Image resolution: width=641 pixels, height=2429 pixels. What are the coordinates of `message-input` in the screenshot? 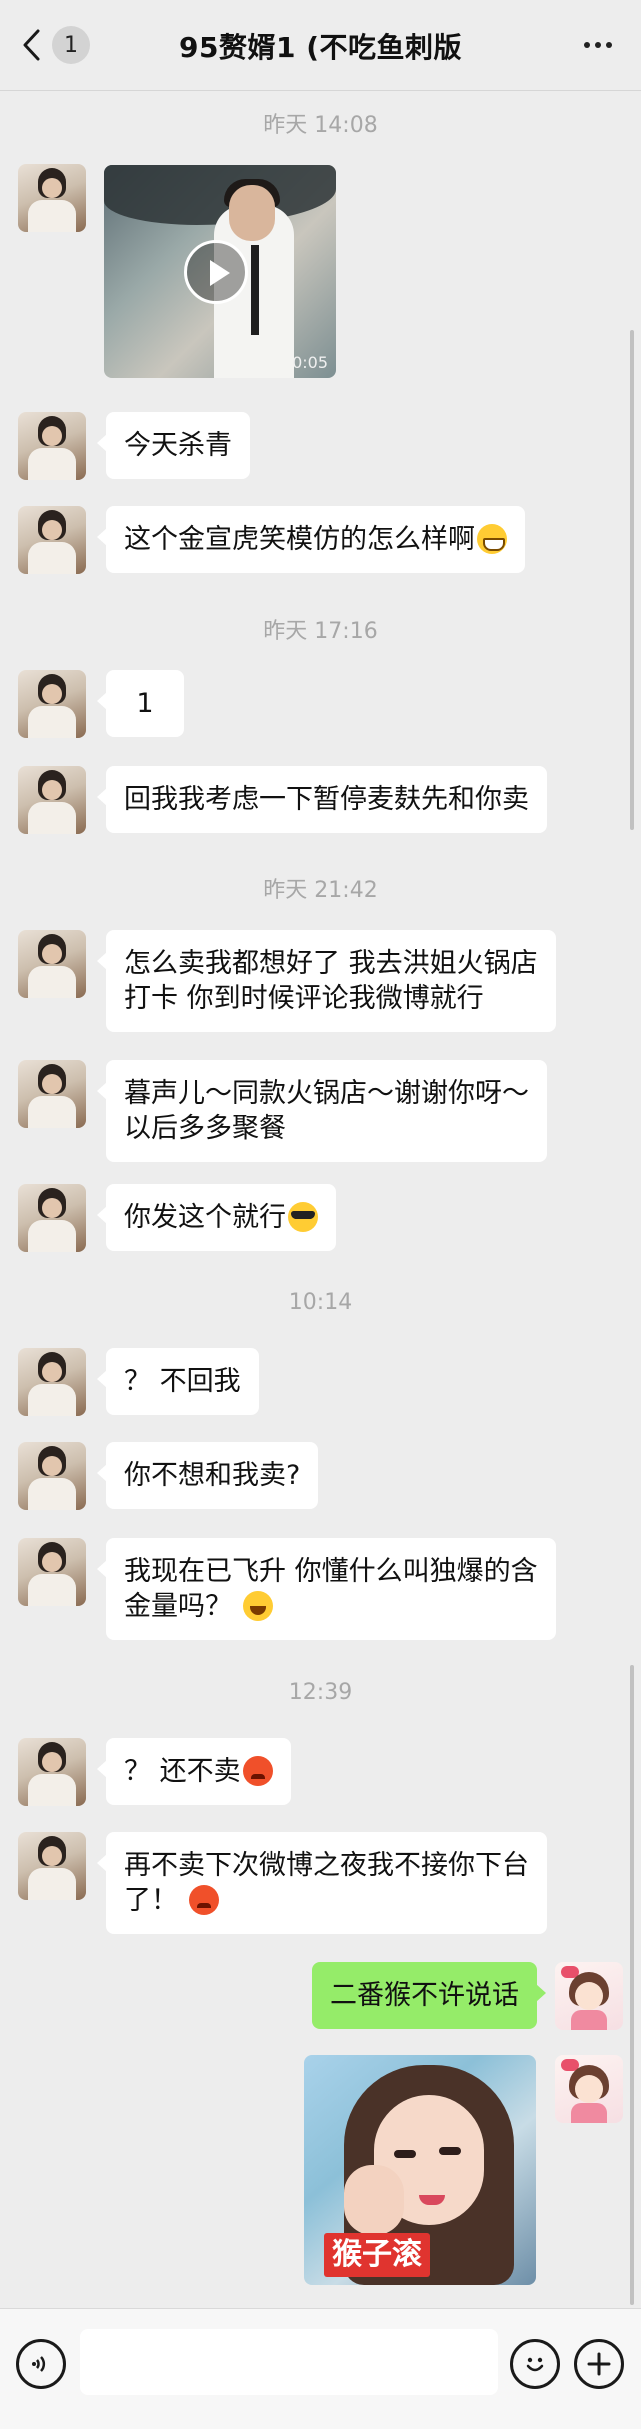 It's located at (289, 2362).